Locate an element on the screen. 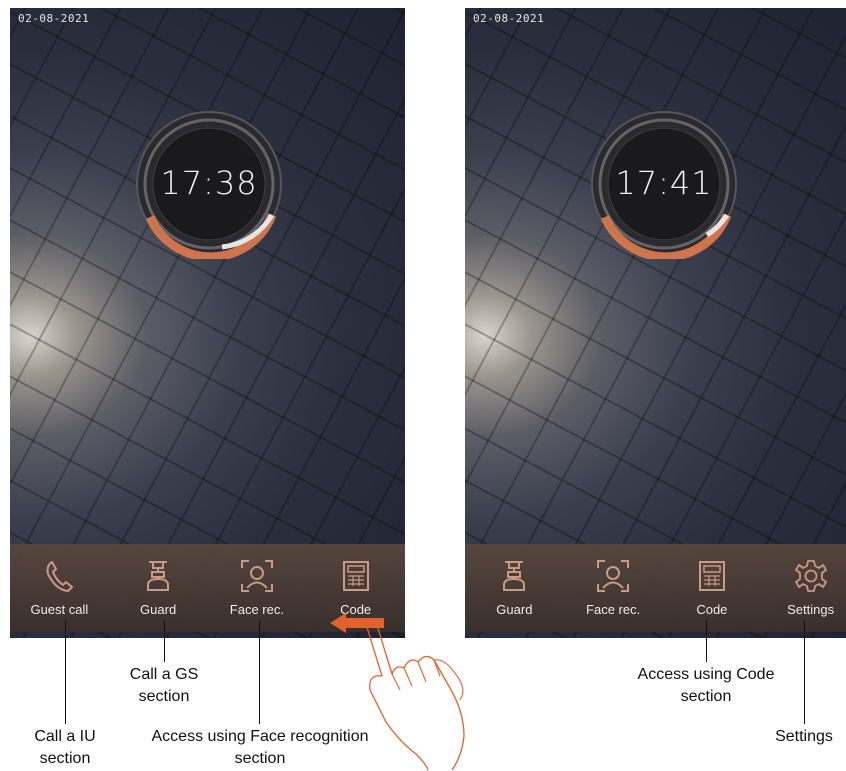  callout-line-face-rec is located at coordinates (259, 672).